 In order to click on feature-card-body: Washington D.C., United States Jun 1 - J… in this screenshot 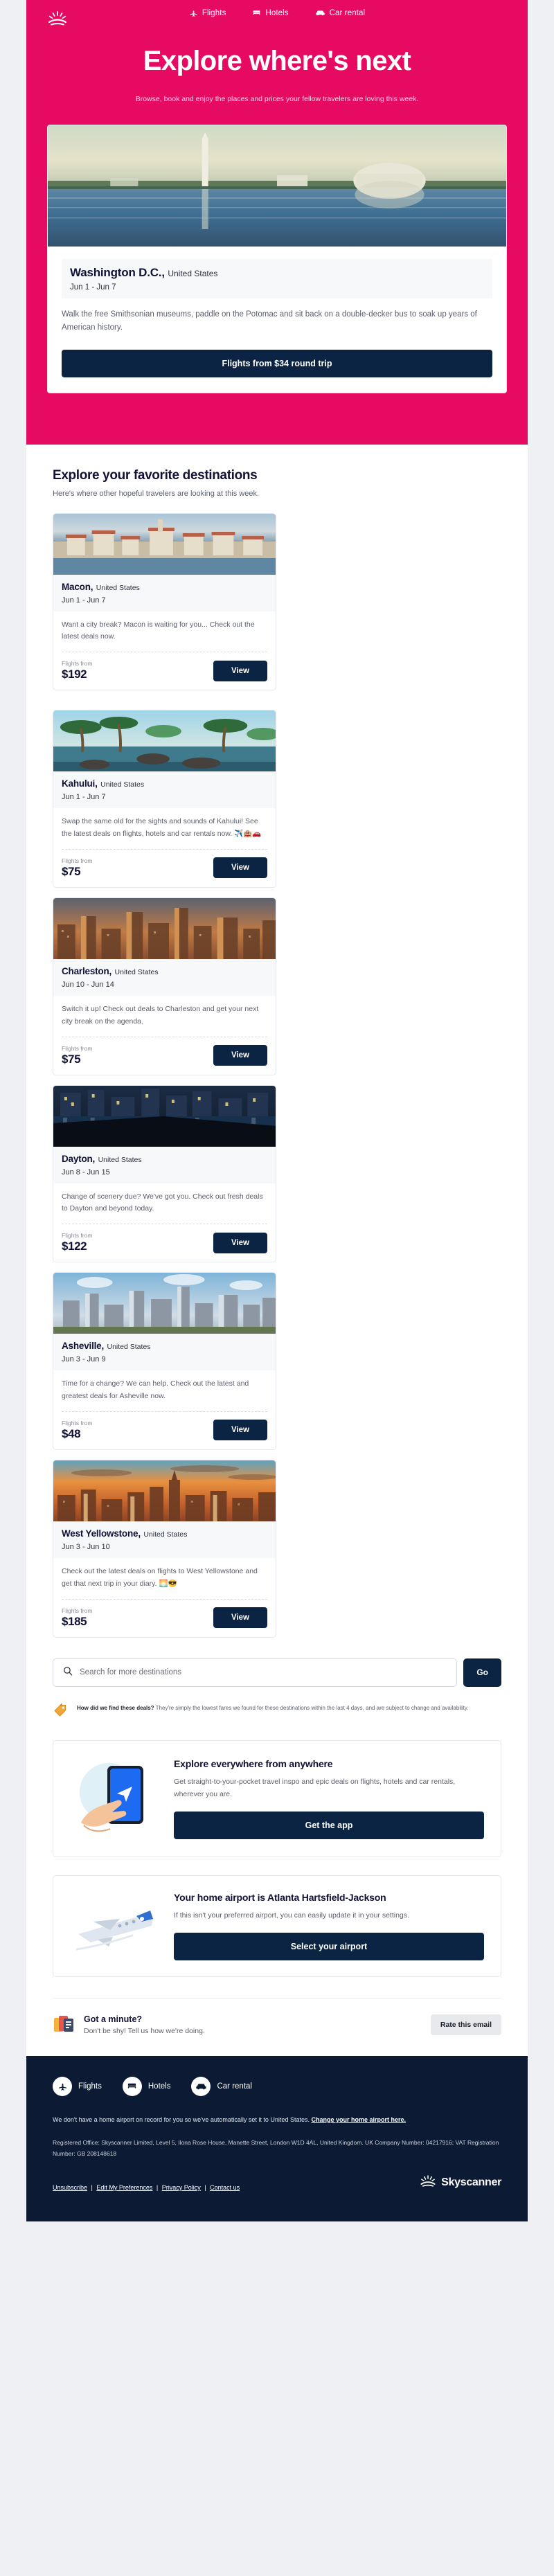, I will do `click(277, 320)`.